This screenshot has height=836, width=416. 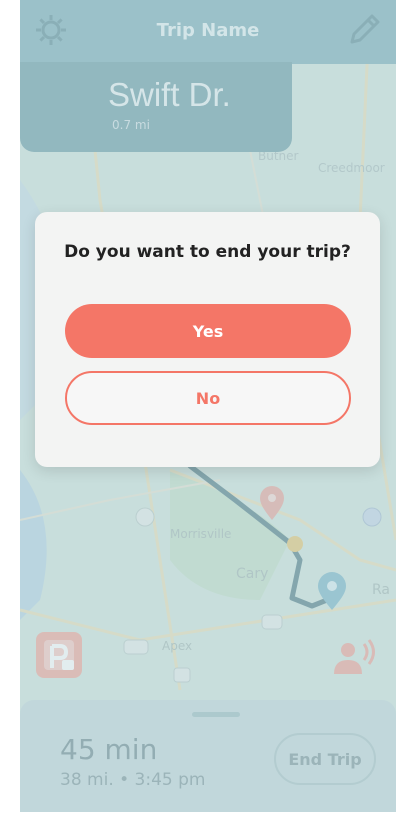 What do you see at coordinates (207, 252) in the screenshot?
I see `dialog-question: Do you want to end your trip?` at bounding box center [207, 252].